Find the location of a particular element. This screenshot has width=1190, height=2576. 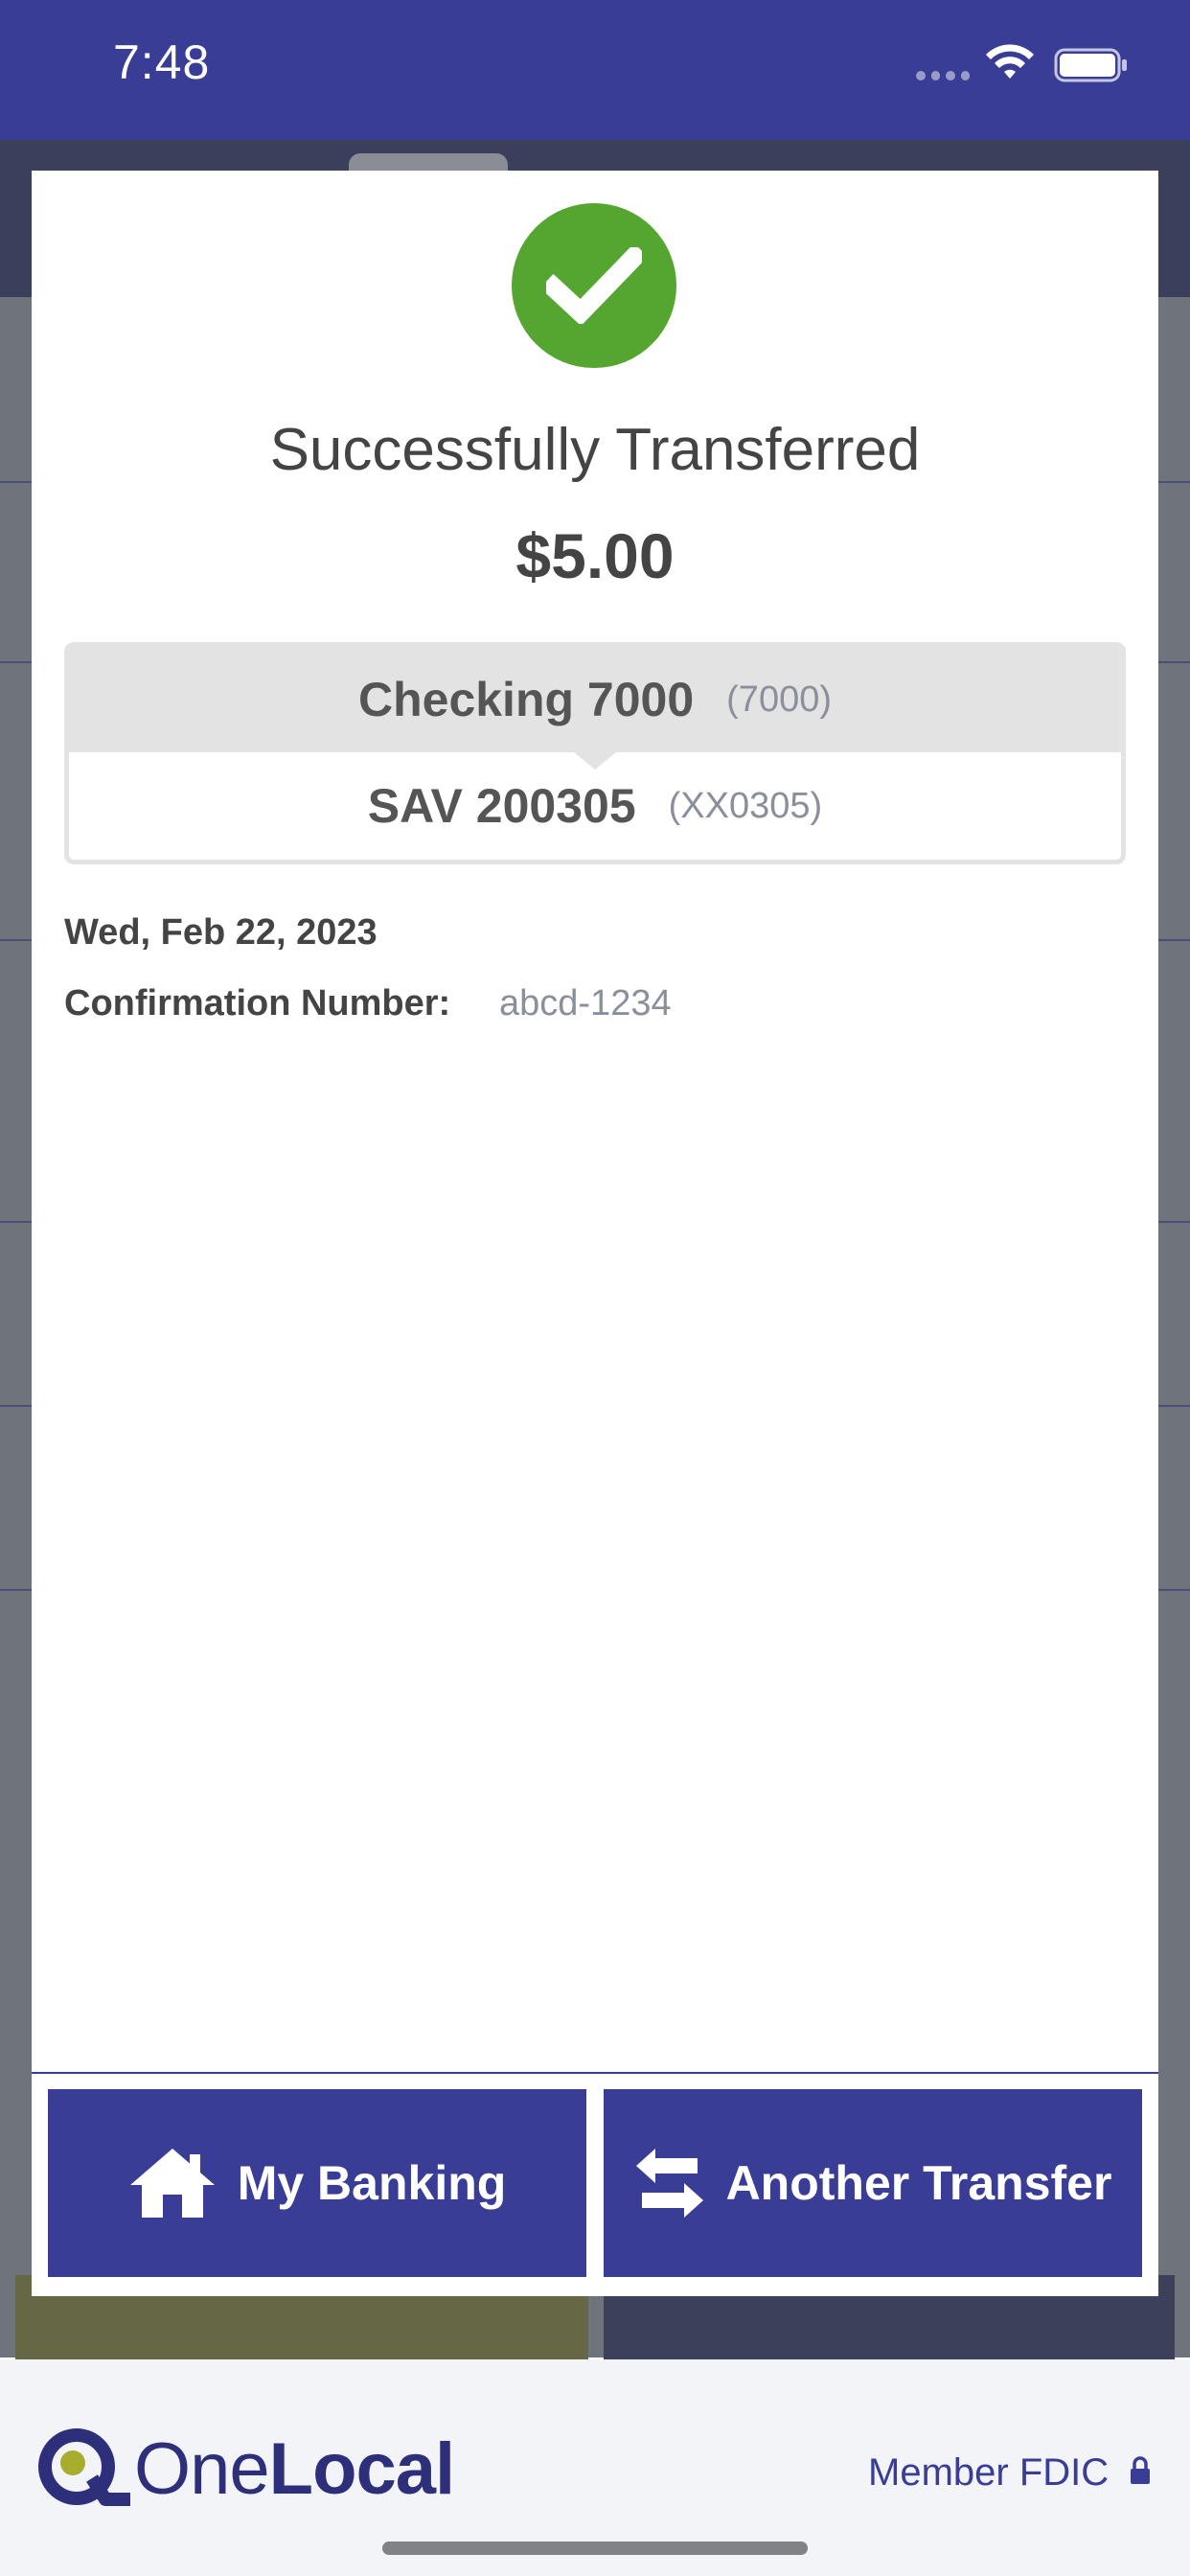

another-transfer-button: Another Transfer is located at coordinates (873, 2183).